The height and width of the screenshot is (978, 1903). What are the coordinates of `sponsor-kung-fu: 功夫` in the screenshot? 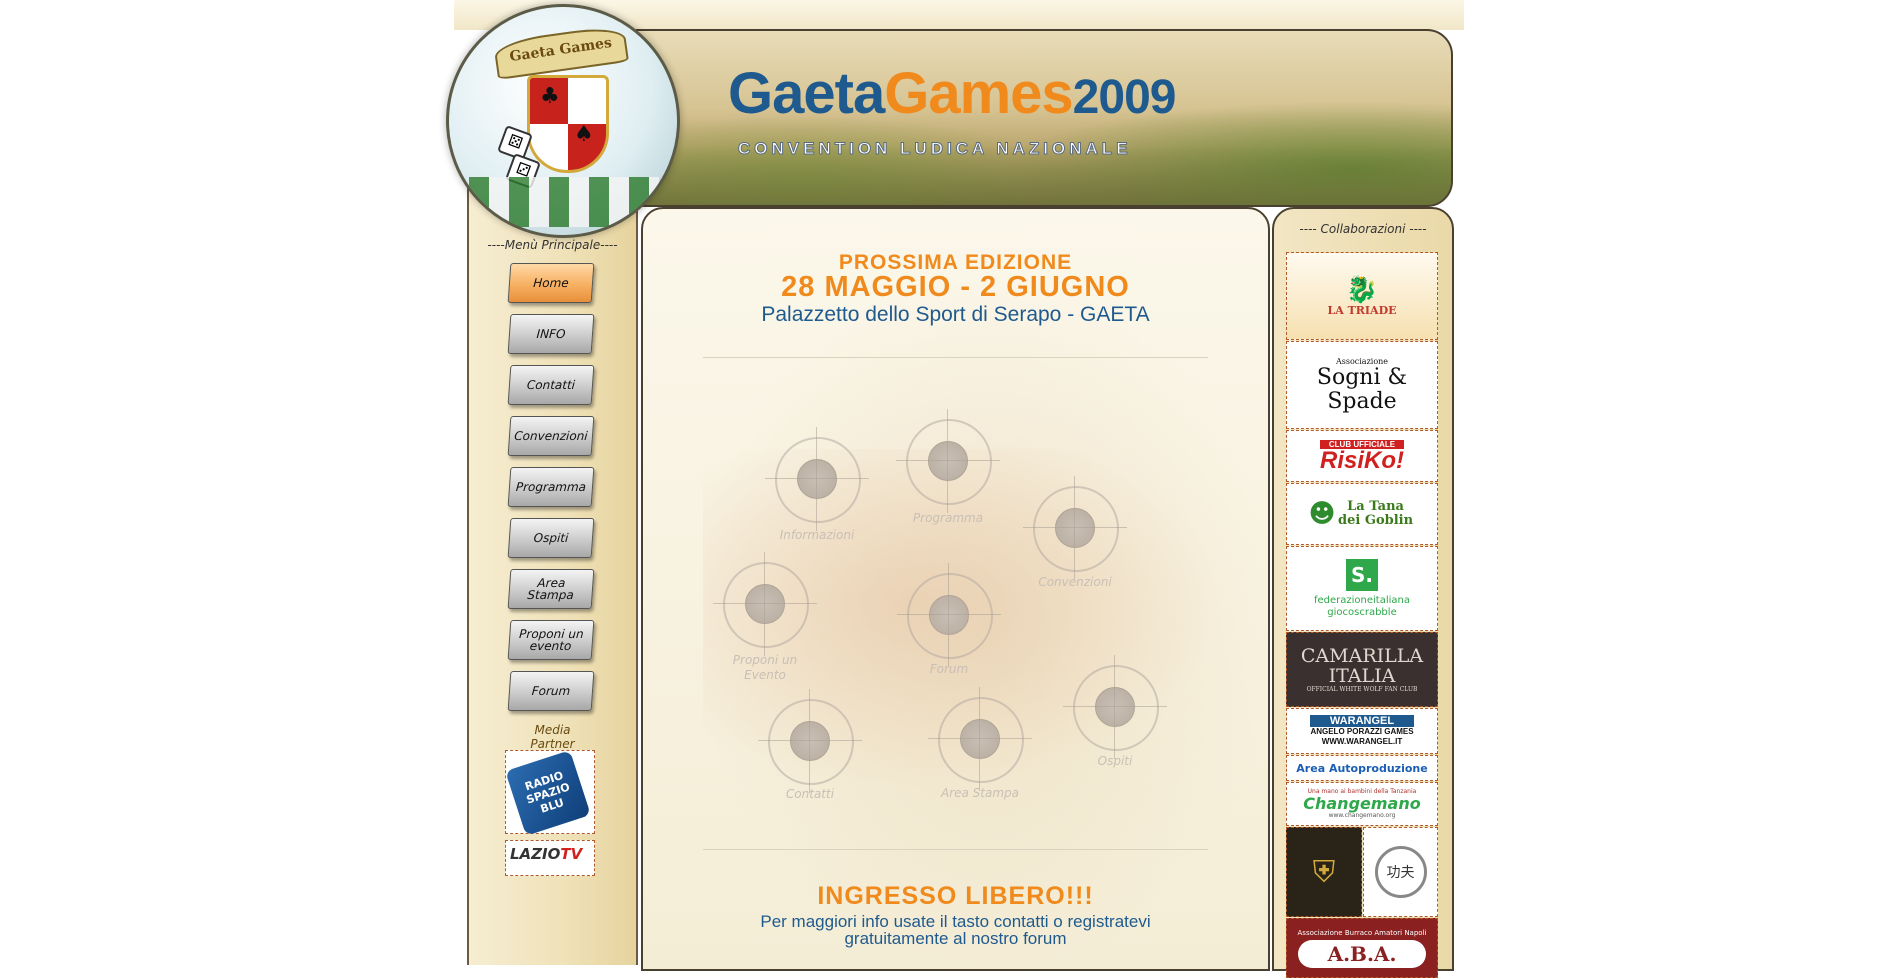 It's located at (1400, 872).